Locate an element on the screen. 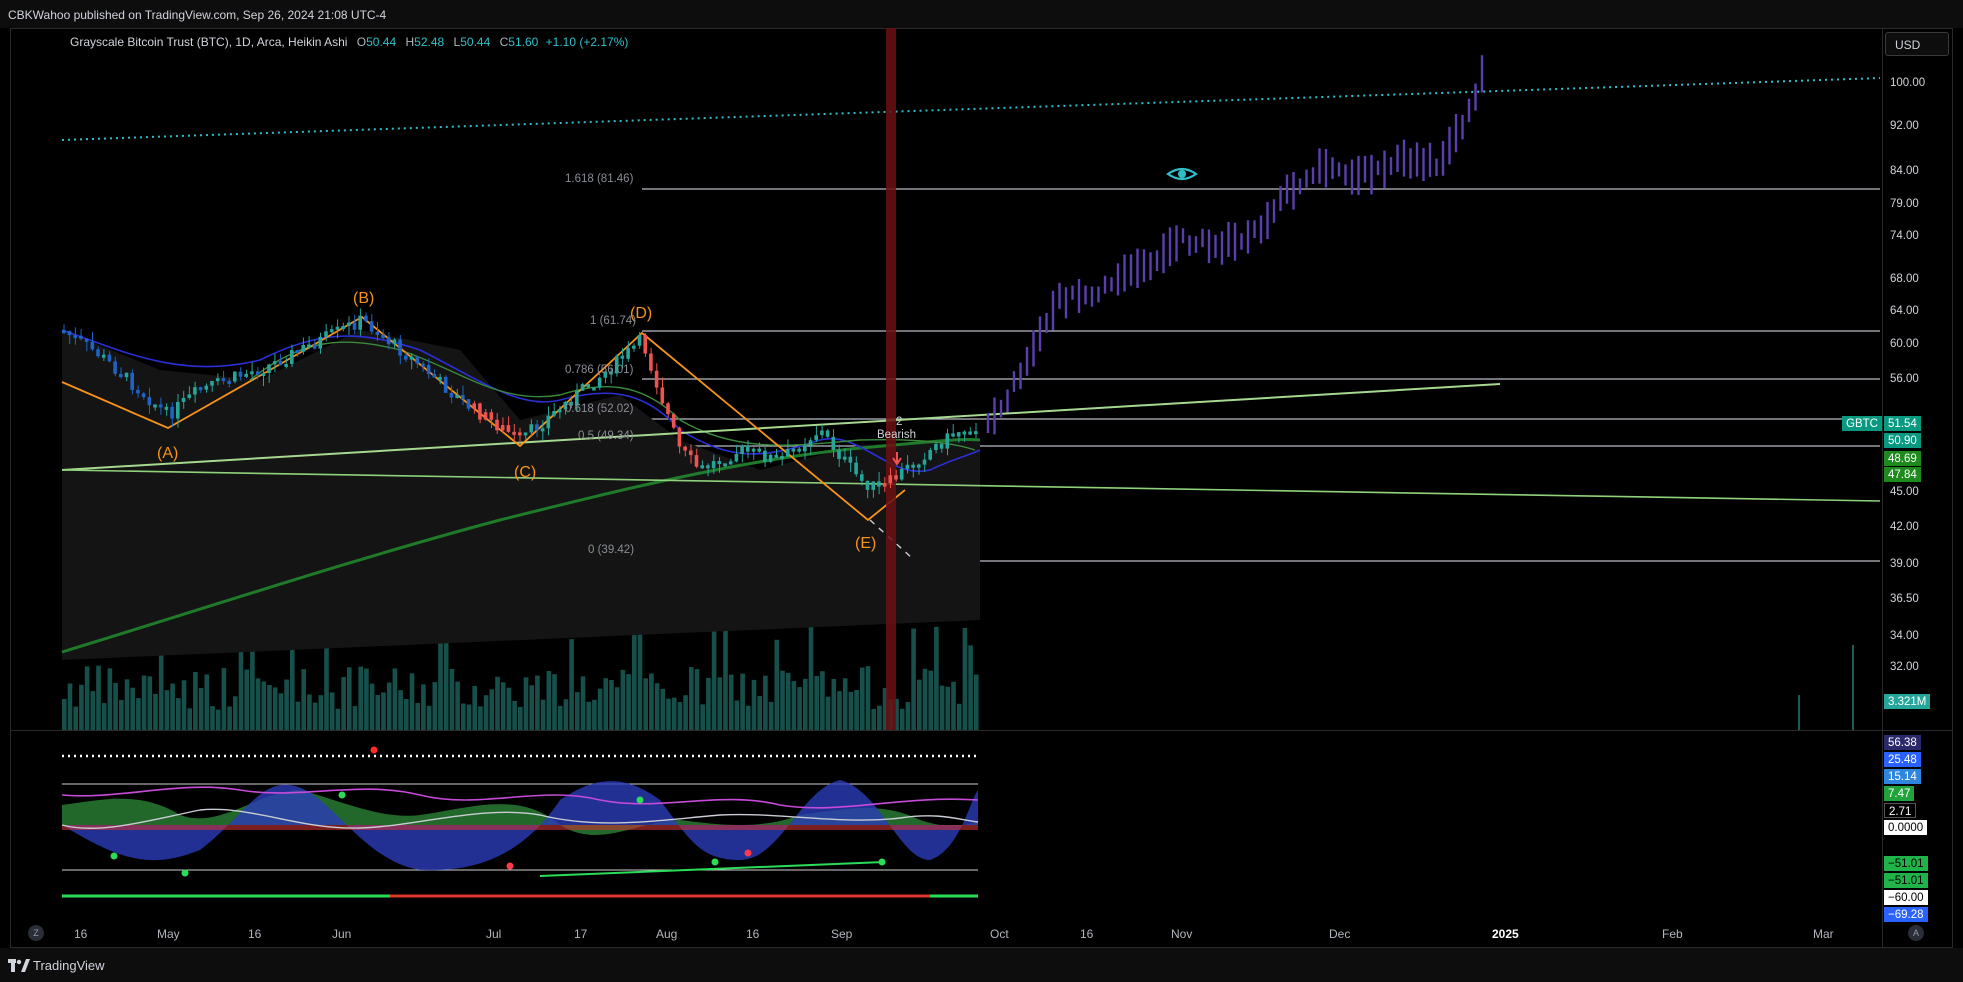 The height and width of the screenshot is (982, 1963). time-tick: 16 is located at coordinates (255, 934).